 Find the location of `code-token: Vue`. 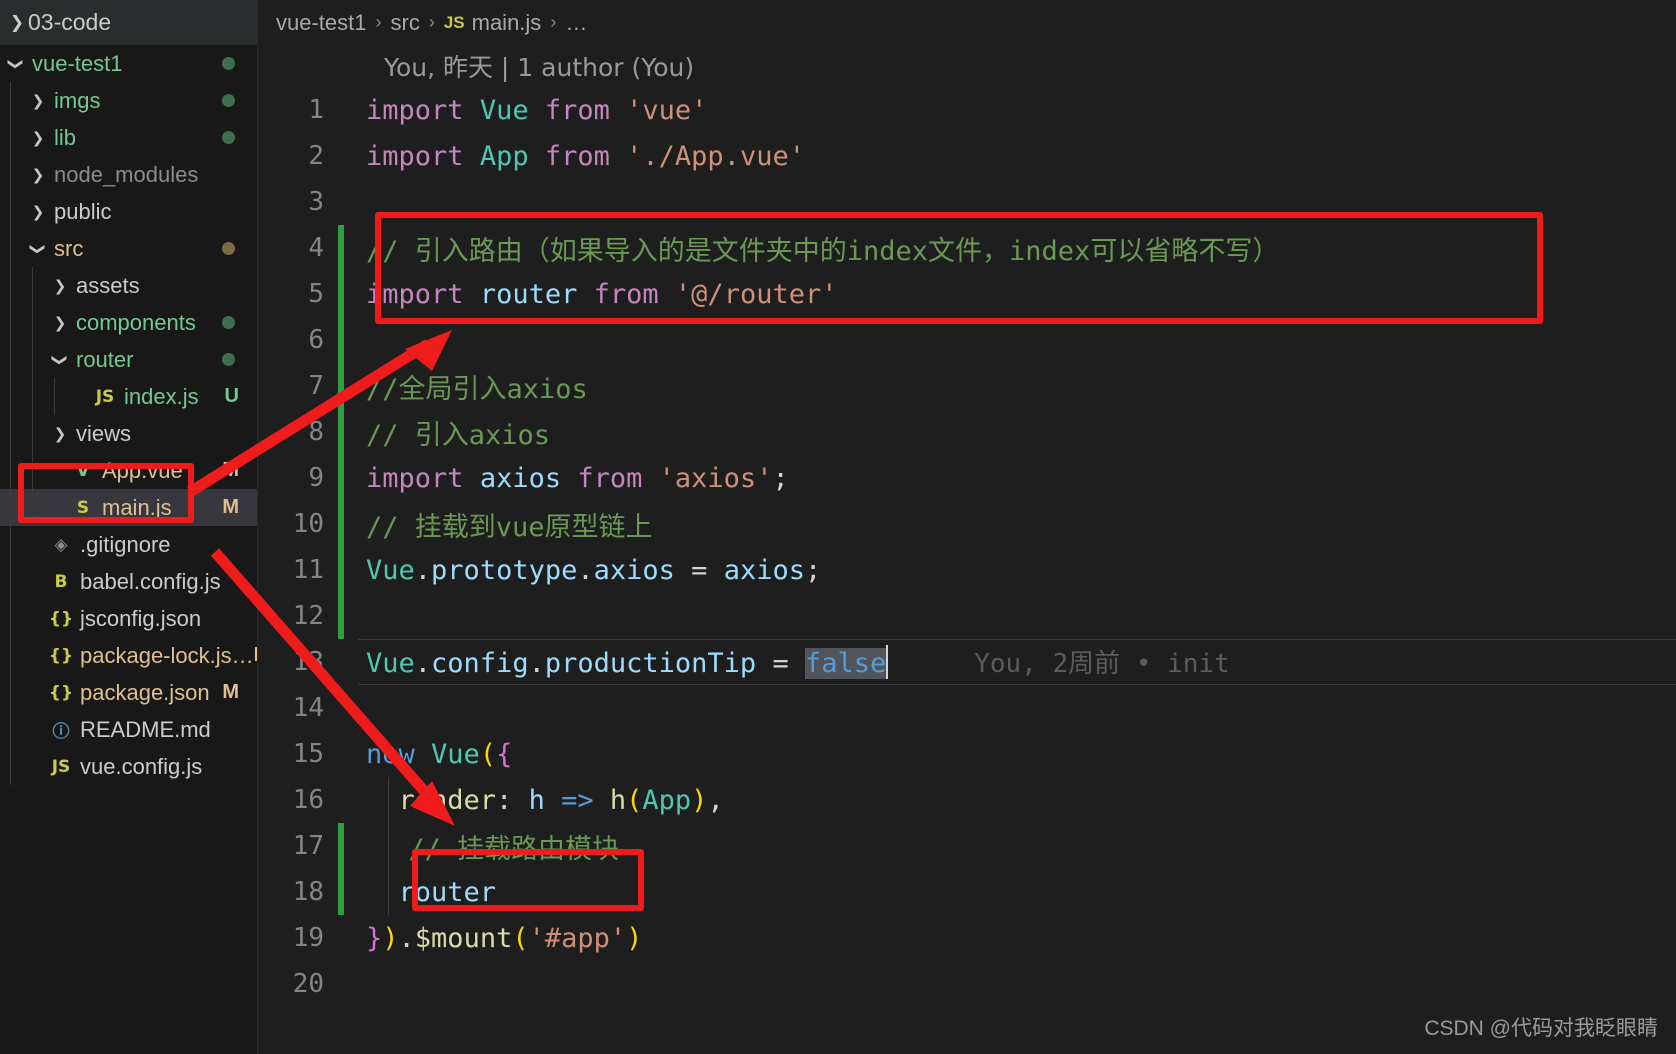

code-token: Vue is located at coordinates (390, 663).